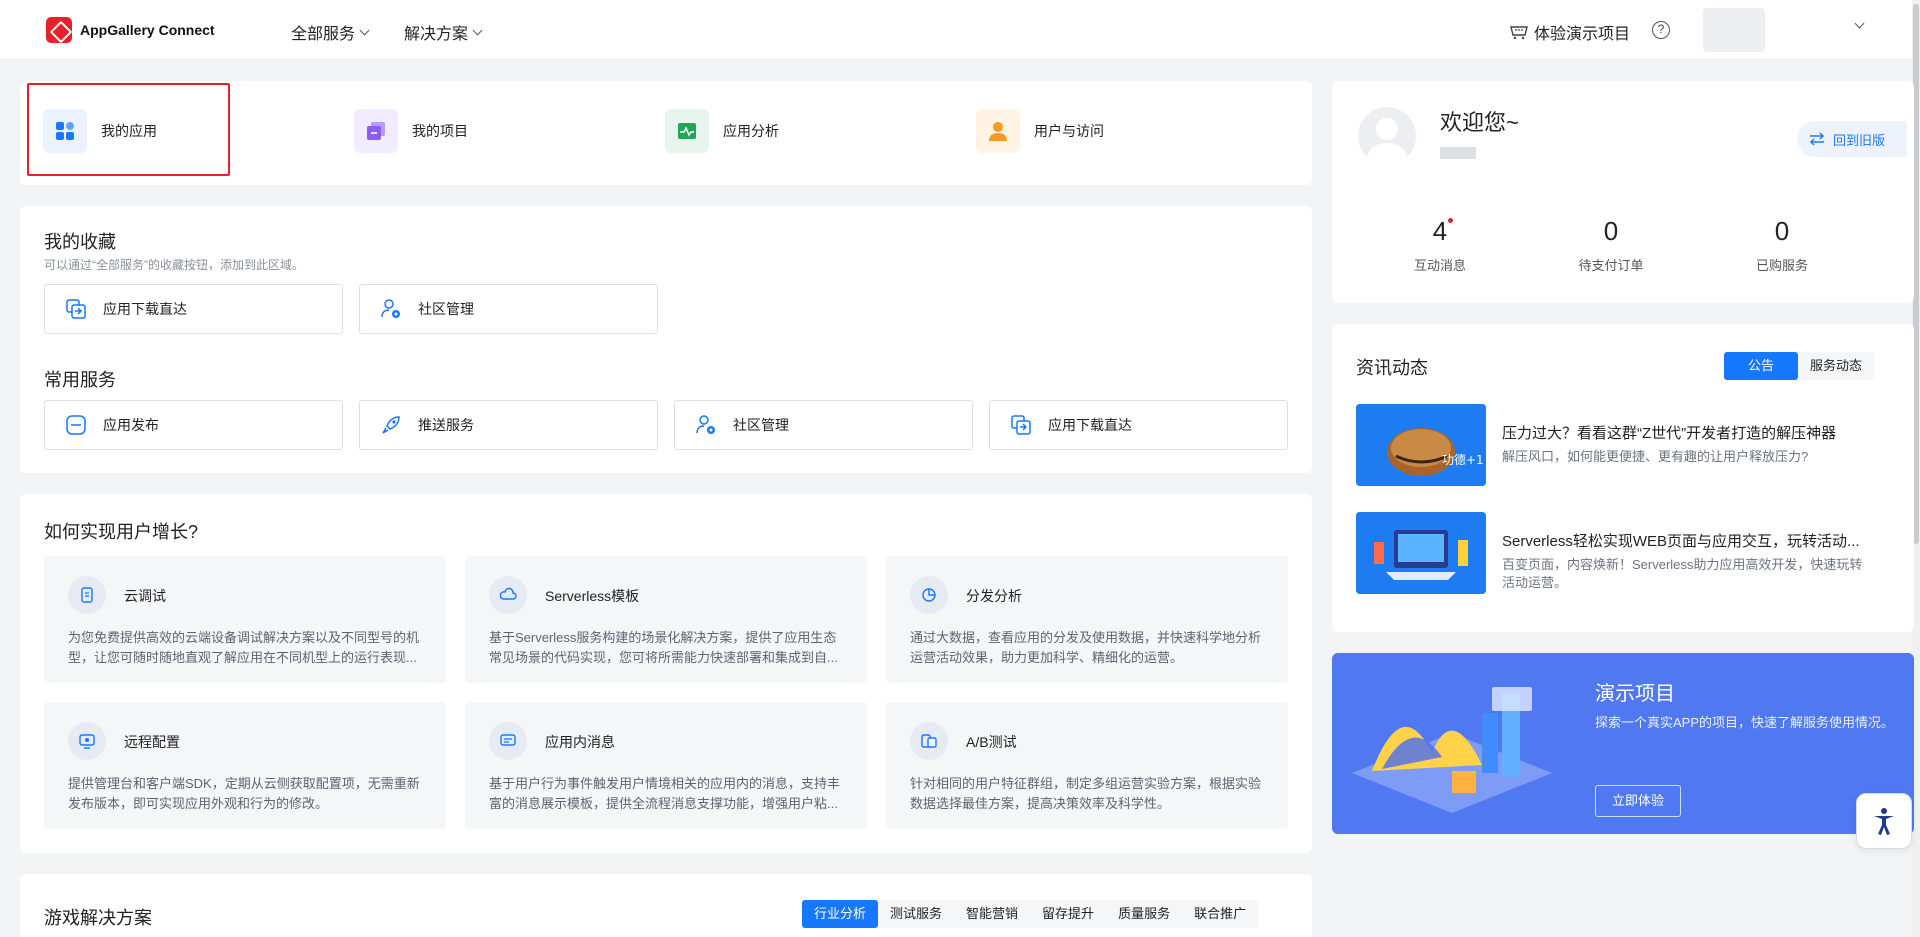  Describe the element at coordinates (1452, 750) in the screenshot. I see `demo-illustration-icon` at that location.